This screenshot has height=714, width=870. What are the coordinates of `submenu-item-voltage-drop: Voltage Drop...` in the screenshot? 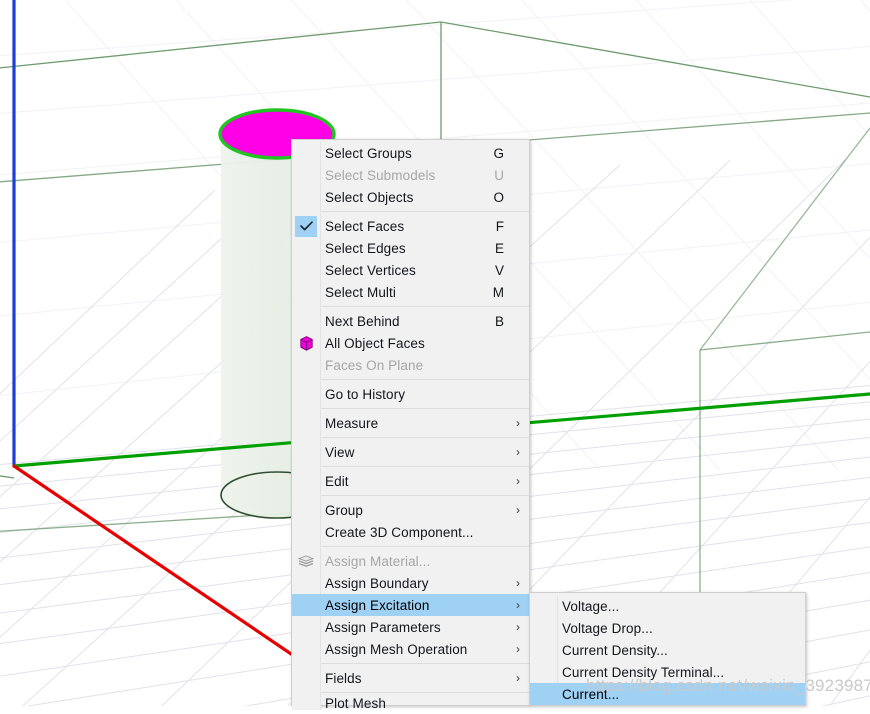 It's located at (667, 628).